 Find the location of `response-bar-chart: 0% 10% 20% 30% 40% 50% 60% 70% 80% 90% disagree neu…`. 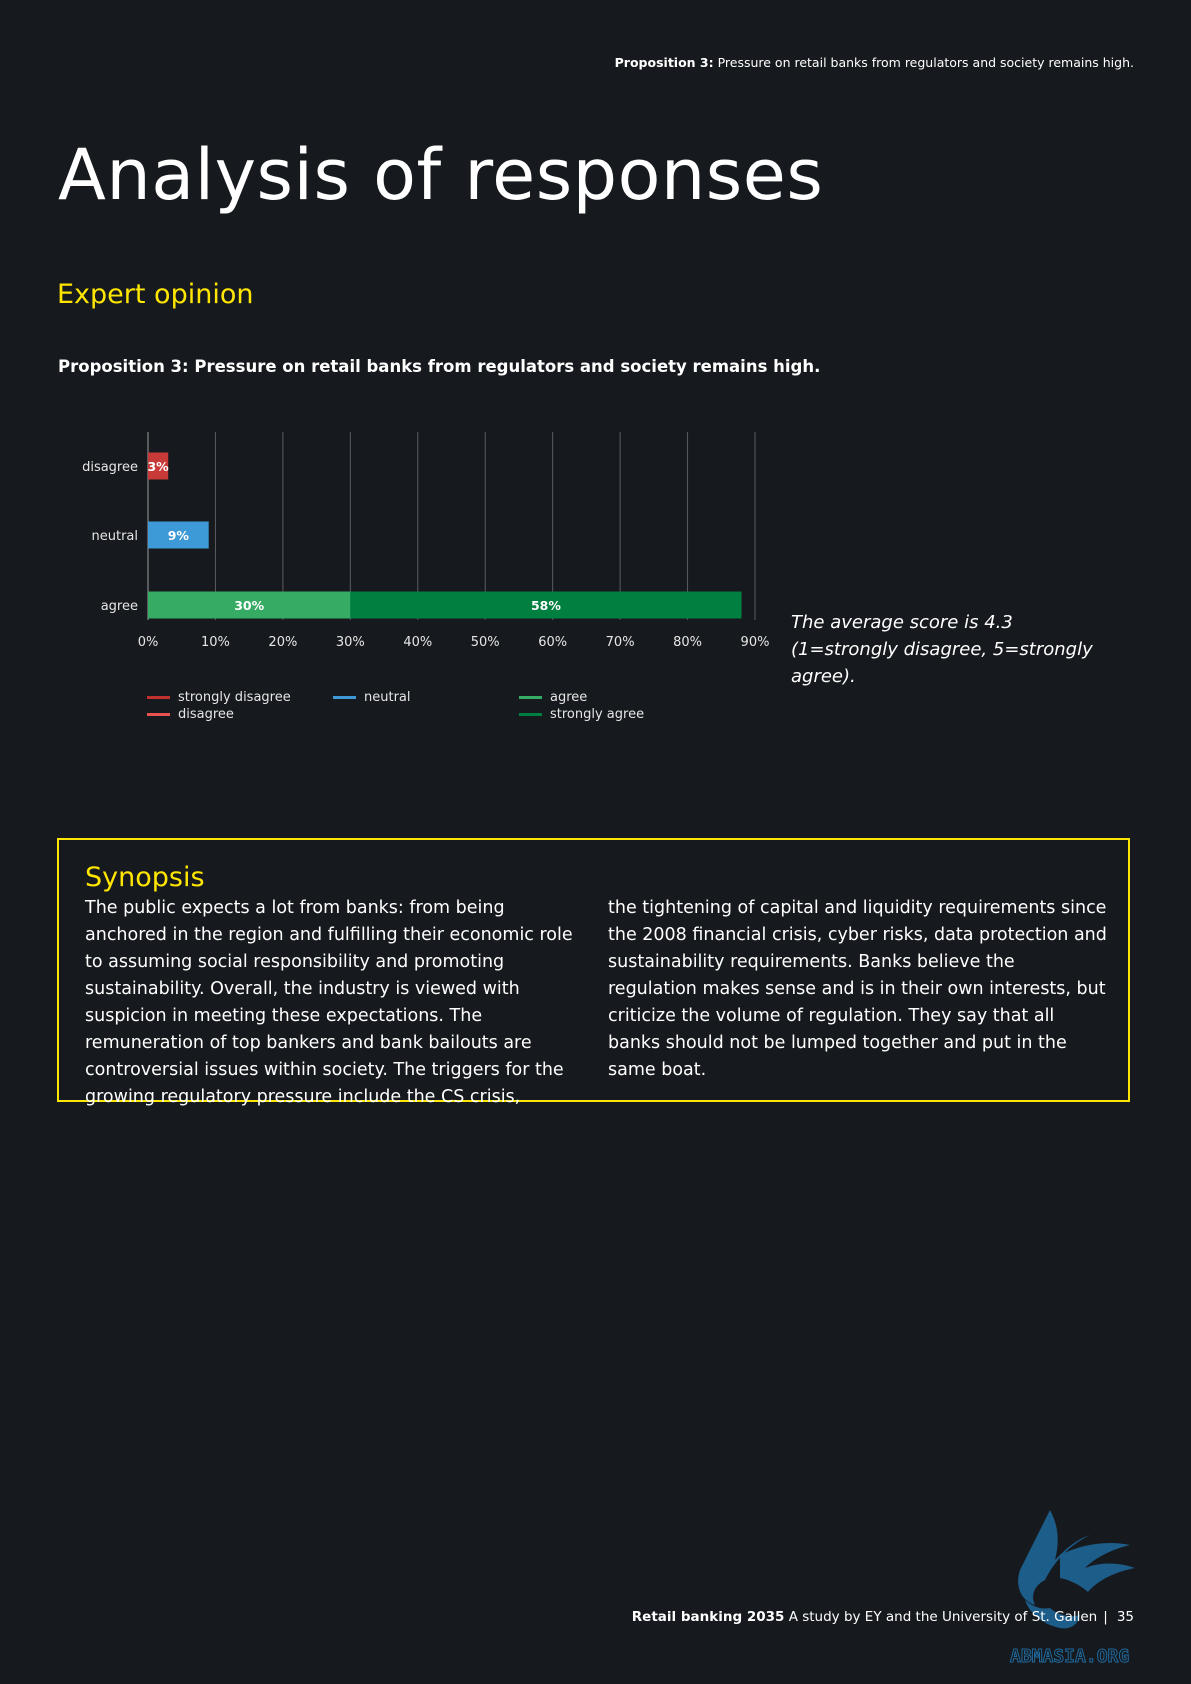

response-bar-chart: 0% 10% 20% 30% 40% 50% 60% 70% 80% 90% disagree neu… is located at coordinates (426, 541).